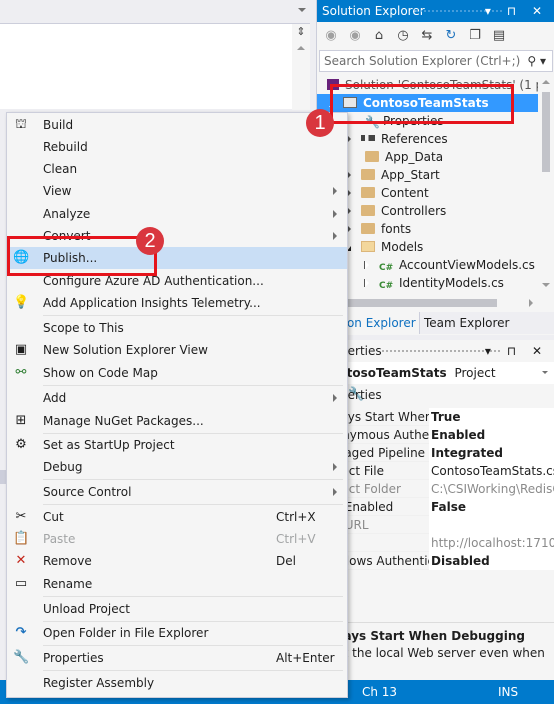  What do you see at coordinates (435, 471) in the screenshot?
I see `property-row: Project FileContosoTeamStats.csproj` at bounding box center [435, 471].